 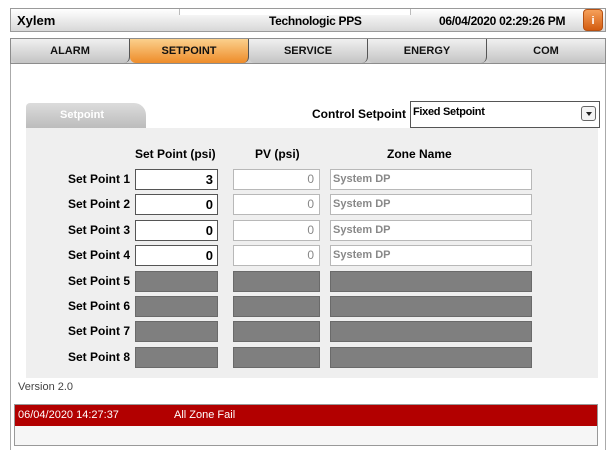 I want to click on setpoint-row-label: Set Point 3, so click(x=98, y=230).